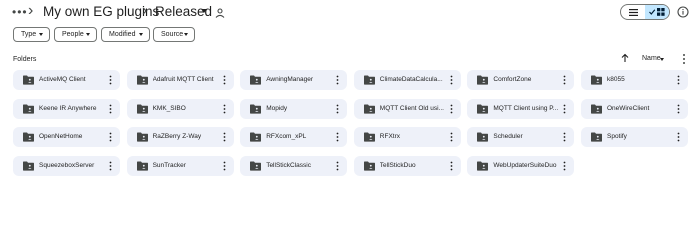 This screenshot has width=700, height=240. Describe the element at coordinates (75, 34) in the screenshot. I see `people-filter-chip: People` at that location.